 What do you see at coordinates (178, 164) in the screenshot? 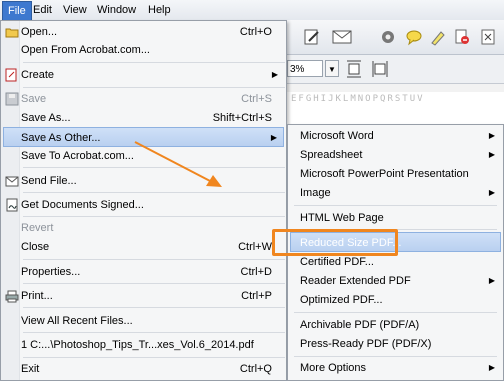
I see `annotation-arrow-icon` at bounding box center [178, 164].